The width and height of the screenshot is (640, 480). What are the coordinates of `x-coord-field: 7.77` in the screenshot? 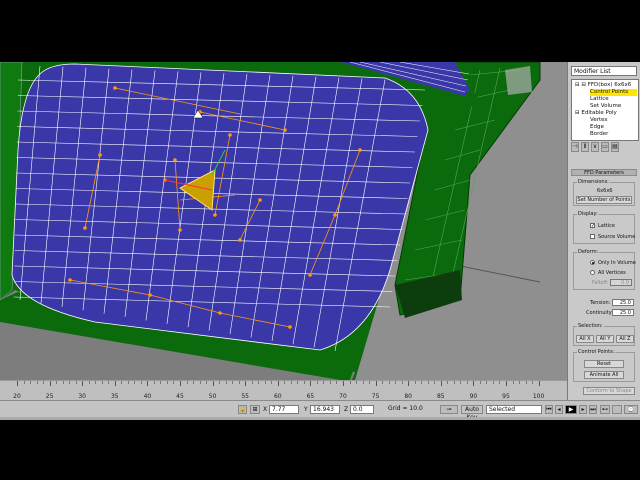 It's located at (284, 409).